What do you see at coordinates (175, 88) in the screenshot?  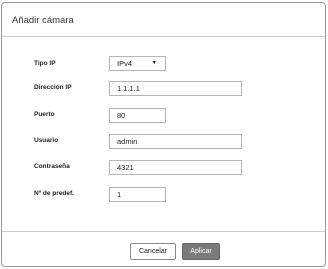 I see `ip-address-input: 1.1.1.1` at bounding box center [175, 88].